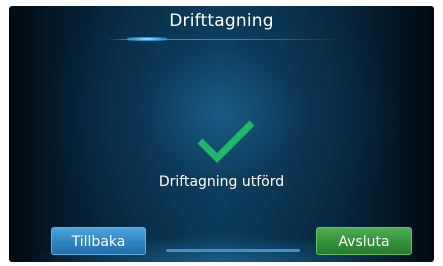  I want to click on progress-bar, so click(233, 250).